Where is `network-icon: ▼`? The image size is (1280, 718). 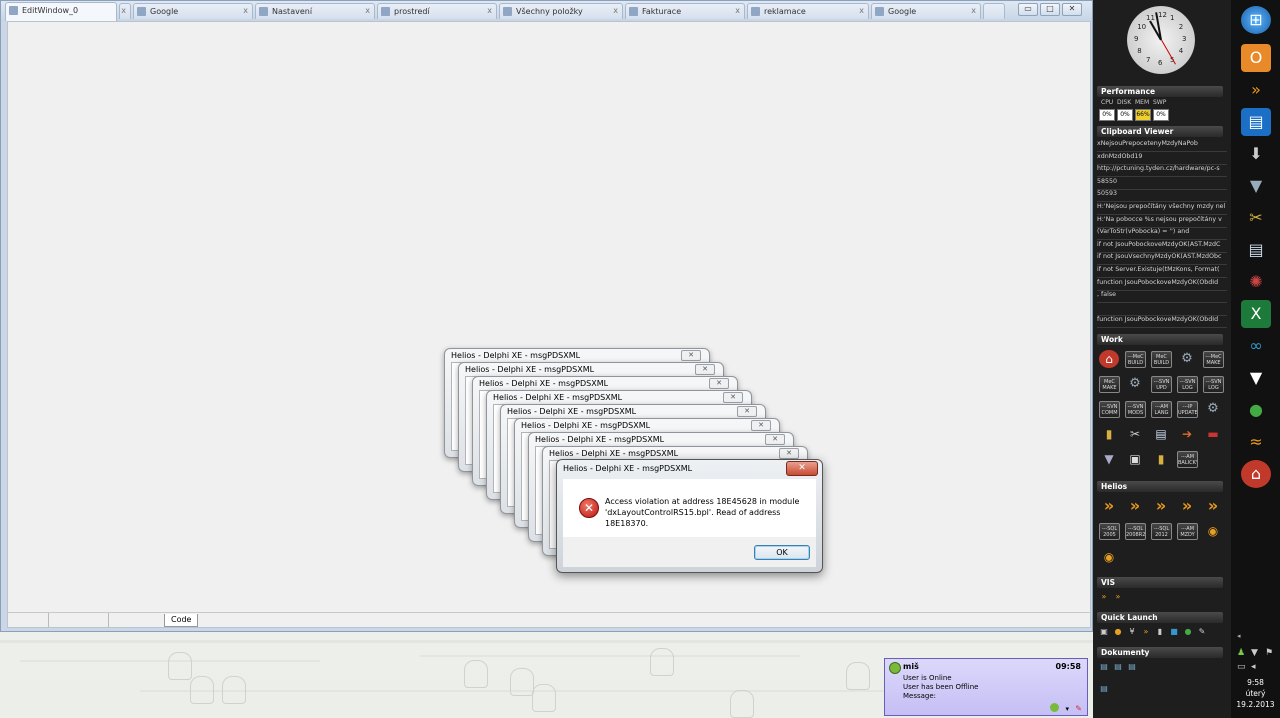
network-icon: ▼ is located at coordinates (1254, 653).